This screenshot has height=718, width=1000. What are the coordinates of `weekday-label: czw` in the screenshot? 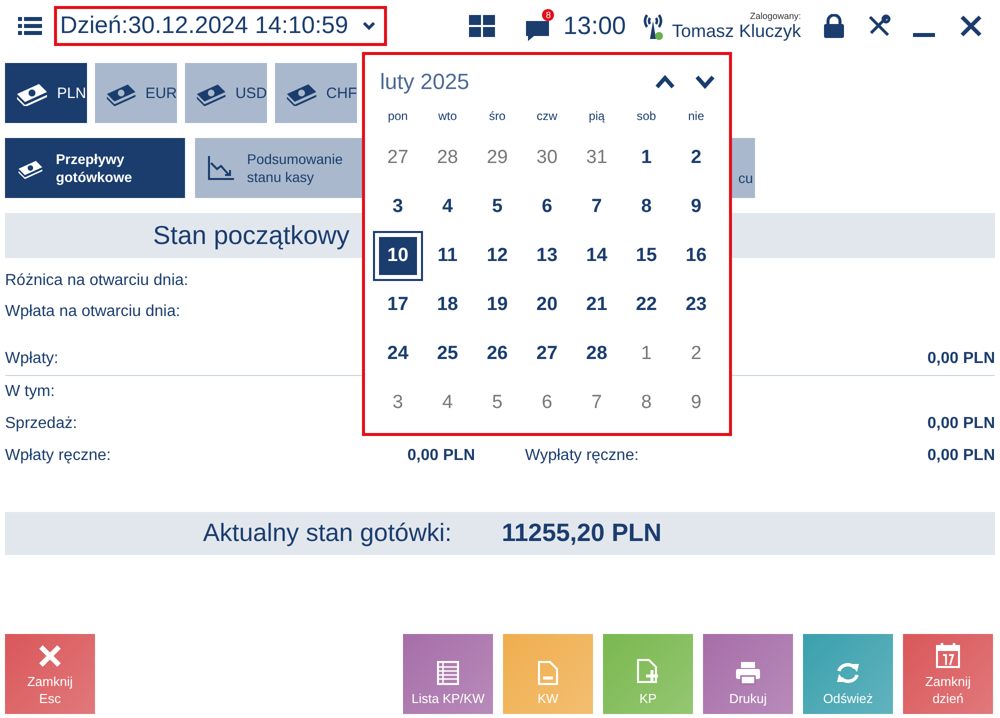 It's located at (547, 117).